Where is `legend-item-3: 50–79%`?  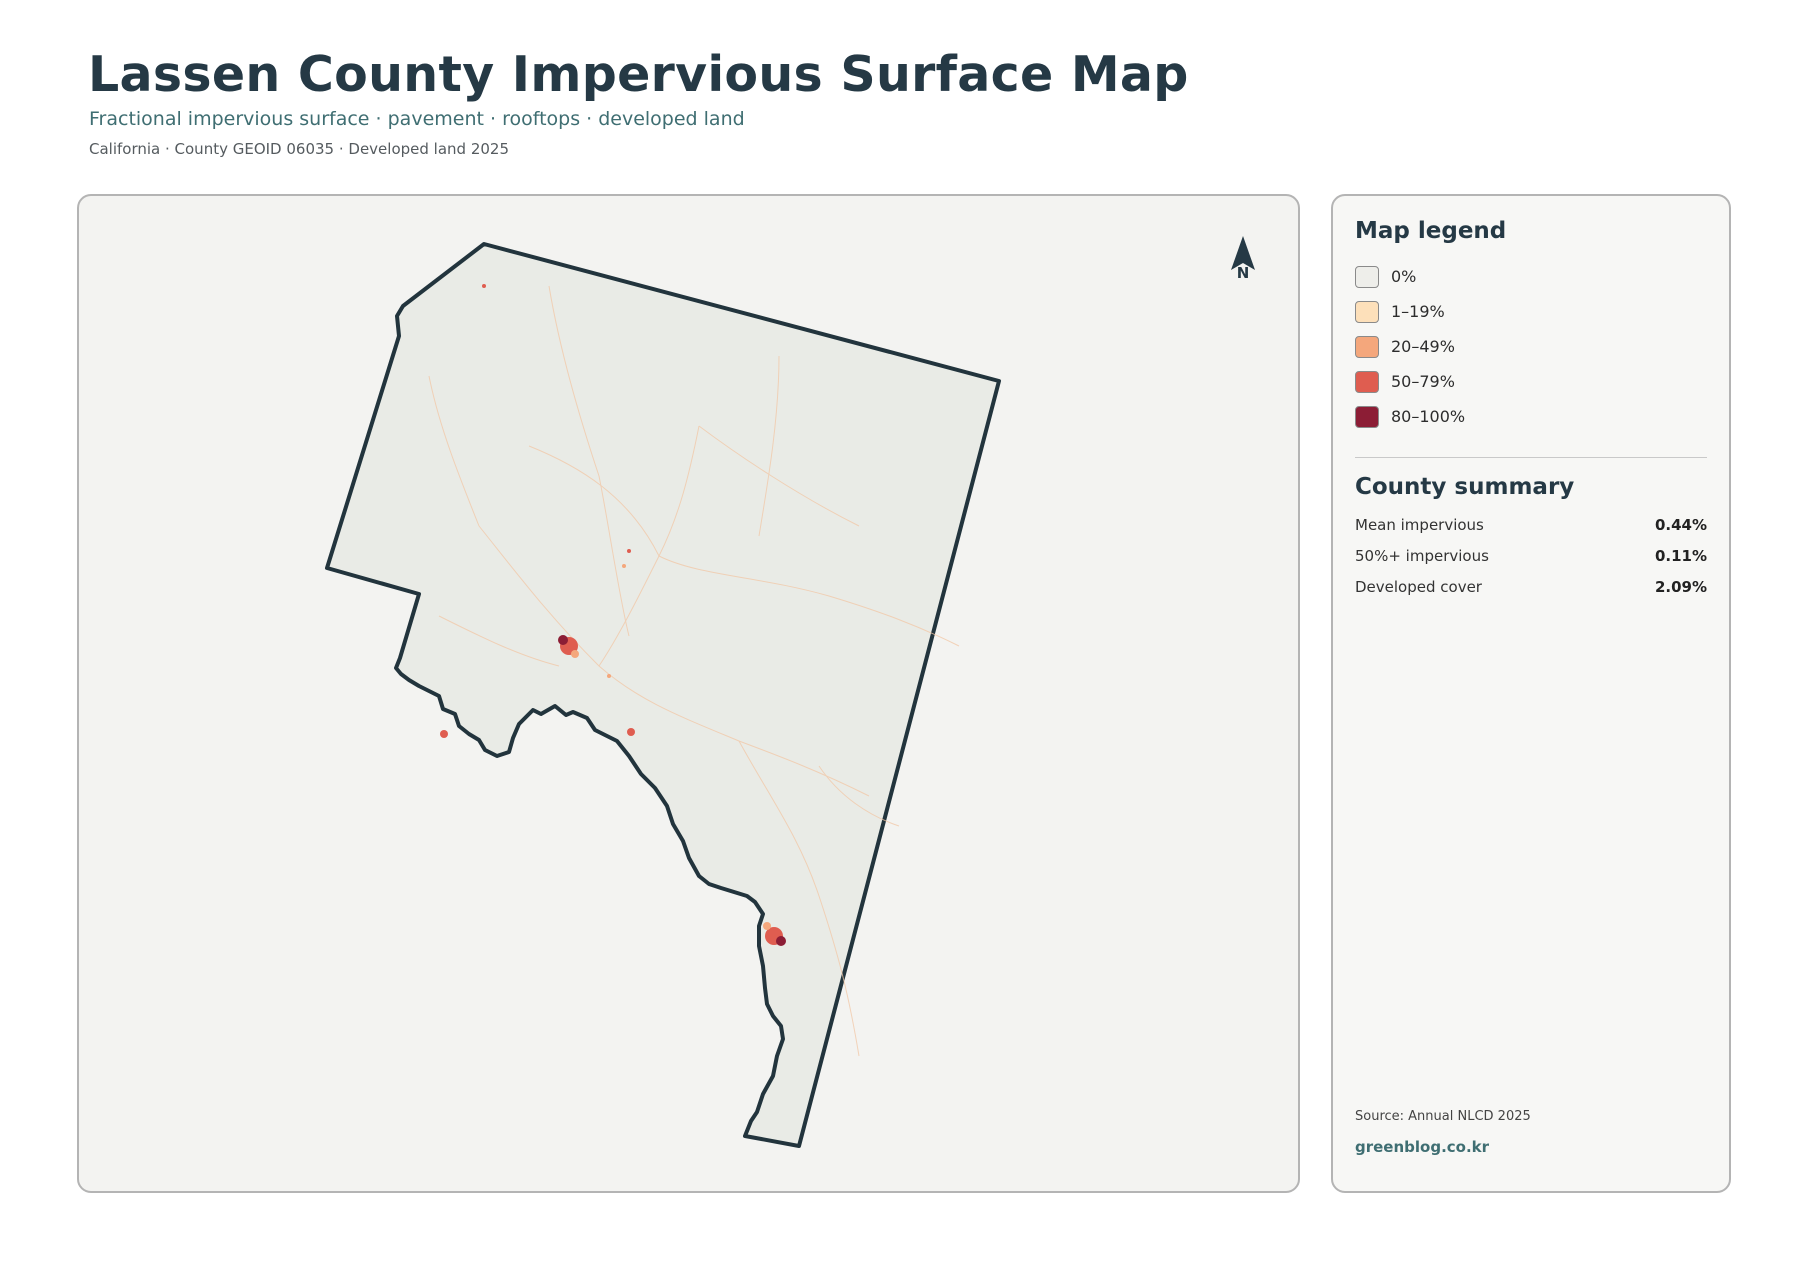
legend-item-3: 50–79% is located at coordinates (1505, 388).